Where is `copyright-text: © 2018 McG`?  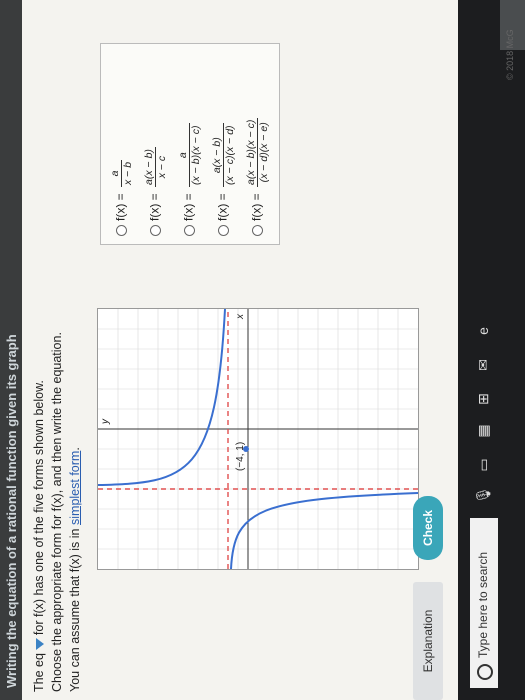 copyright-text: © 2018 McG is located at coordinates (510, 54).